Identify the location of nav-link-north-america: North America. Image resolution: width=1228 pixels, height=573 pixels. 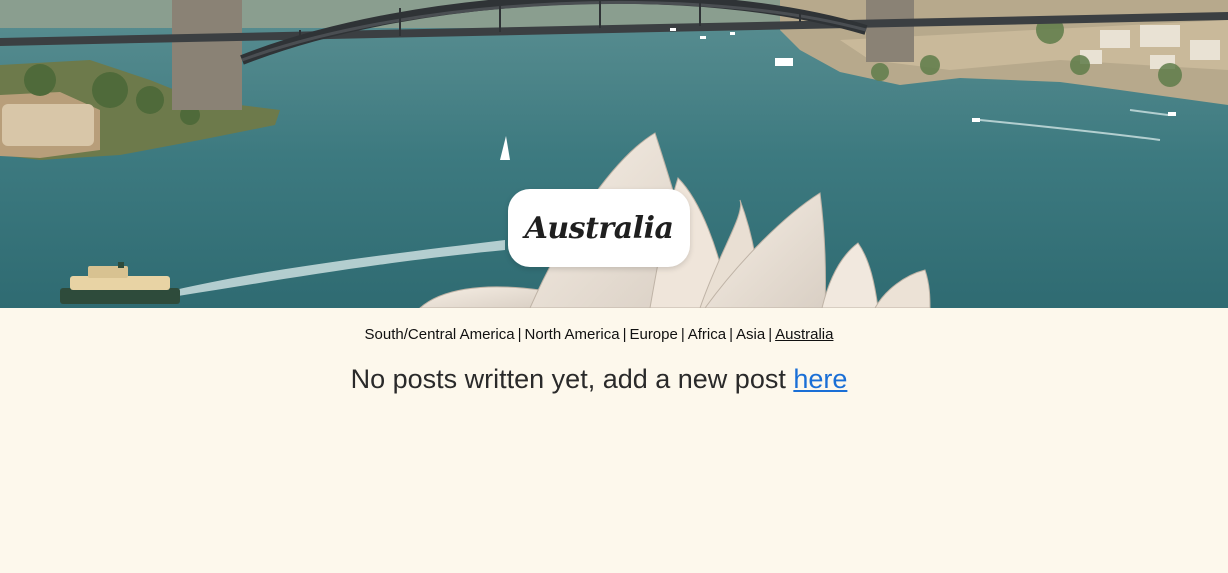
(572, 334).